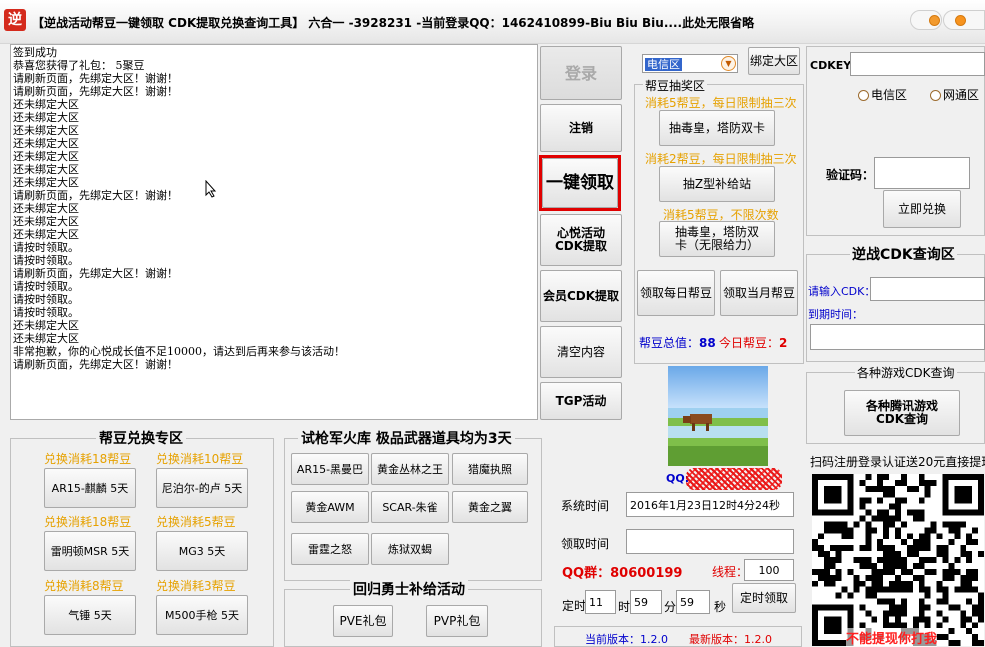  Describe the element at coordinates (88, 459) in the screenshot. I see `exchange-cost-label: 兑换消耗18帮豆` at that location.